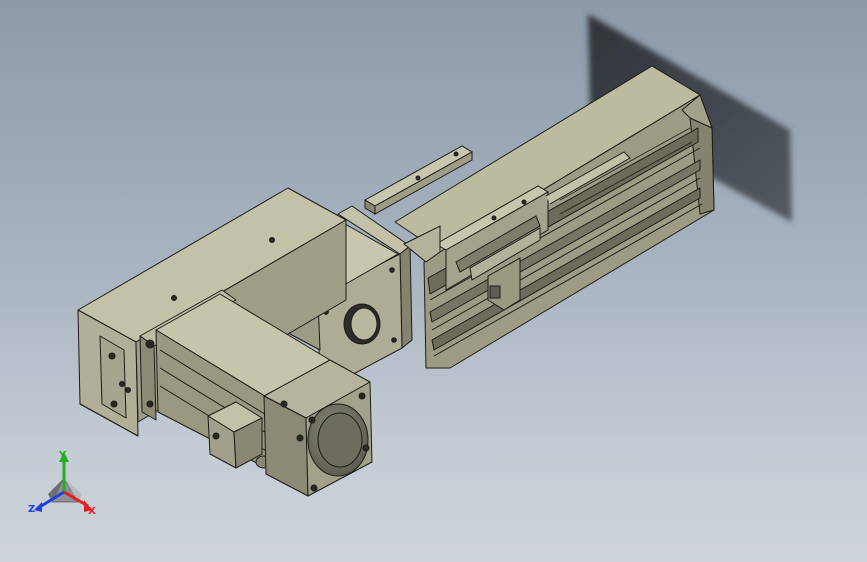 Image resolution: width=867 pixels, height=562 pixels. Describe the element at coordinates (62, 455) in the screenshot. I see `y-axis-label: Y` at that location.